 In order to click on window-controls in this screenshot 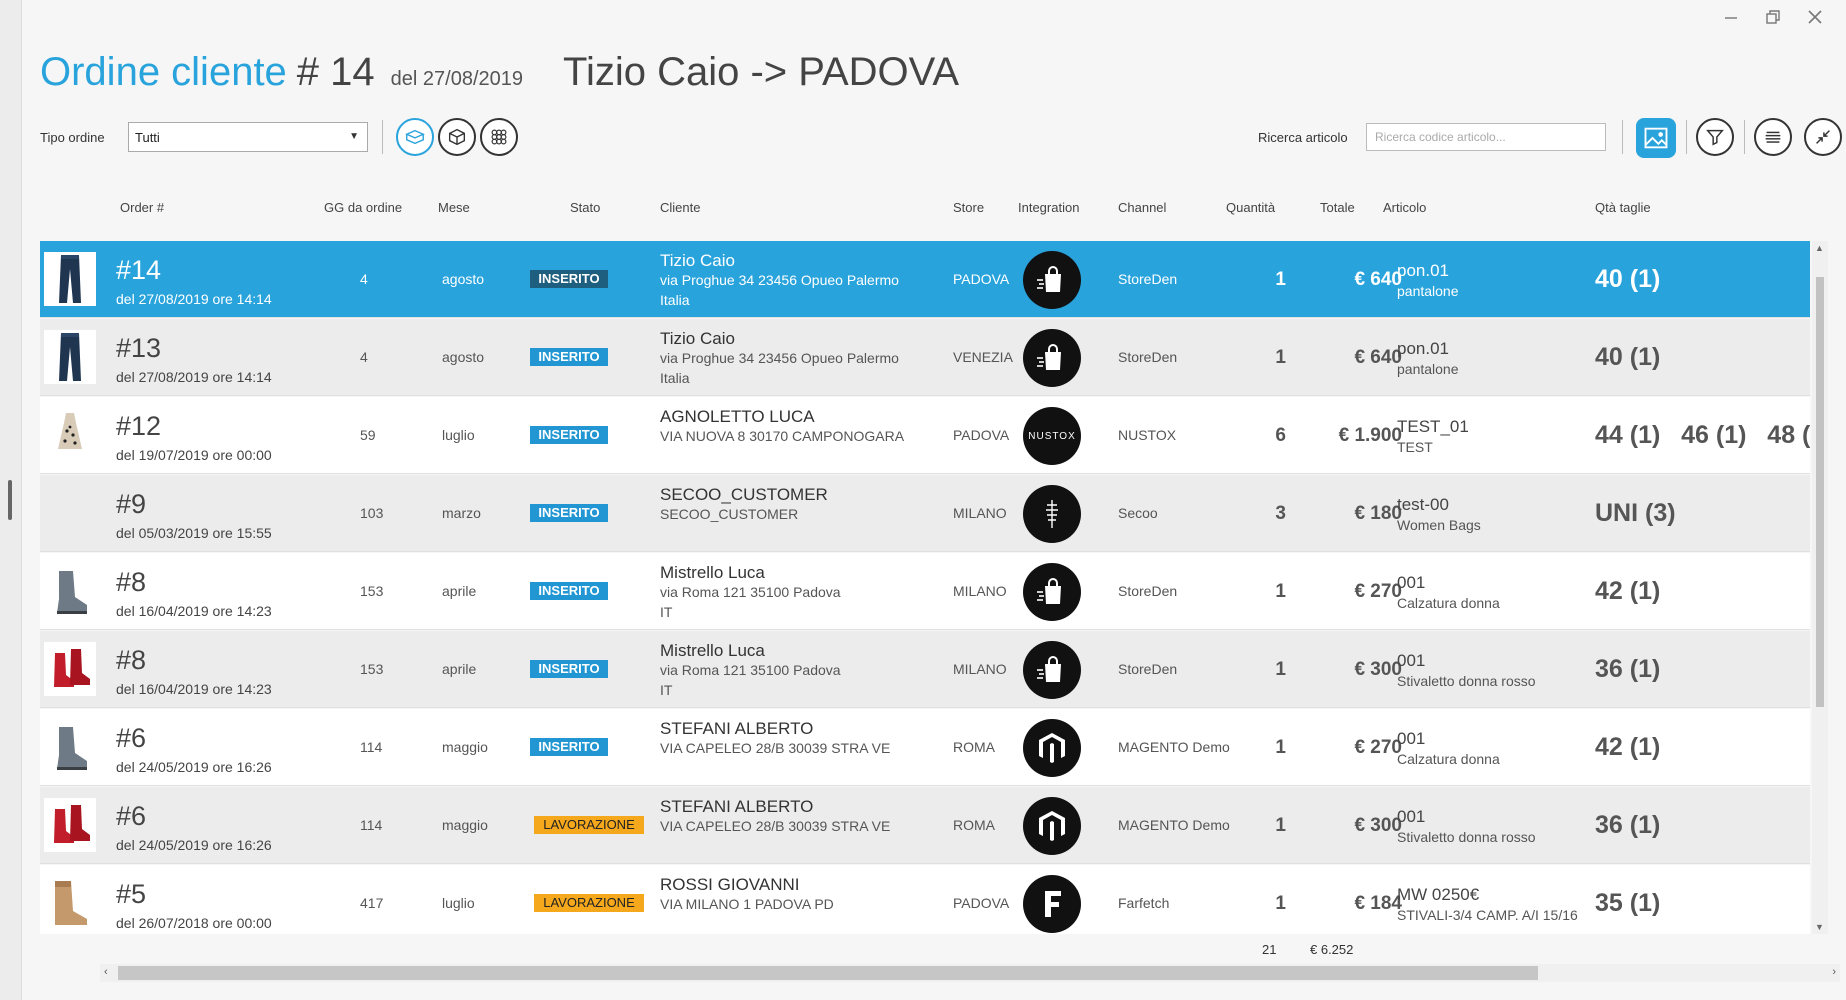, I will do `click(1773, 17)`.